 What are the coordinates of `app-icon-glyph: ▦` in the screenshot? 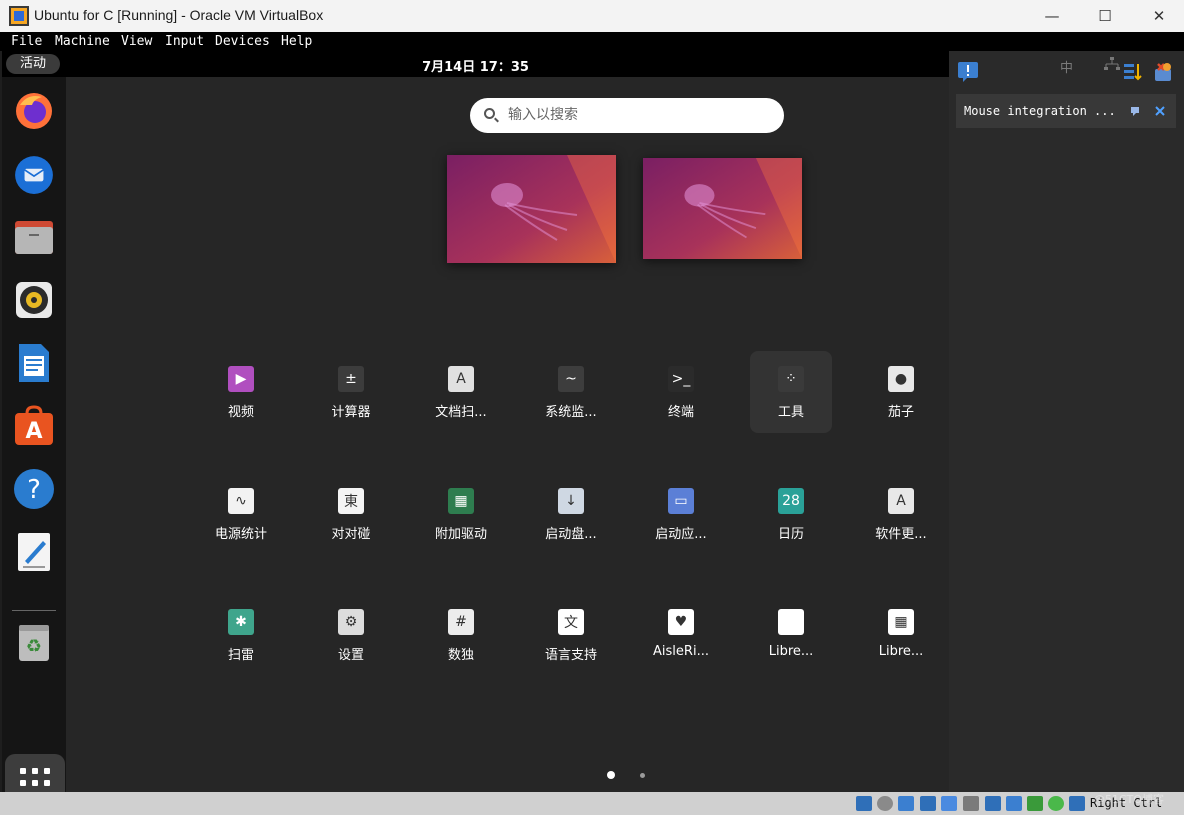 It's located at (901, 622).